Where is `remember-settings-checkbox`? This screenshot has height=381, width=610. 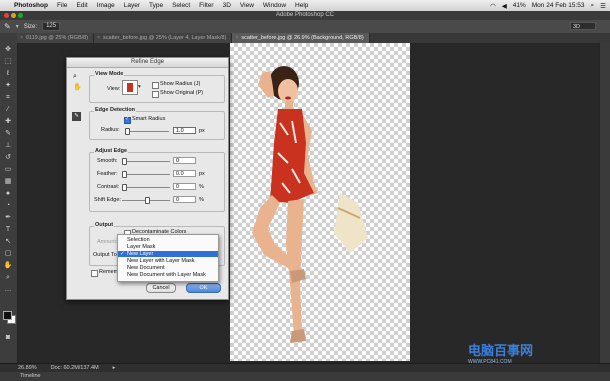 remember-settings-checkbox is located at coordinates (94, 273).